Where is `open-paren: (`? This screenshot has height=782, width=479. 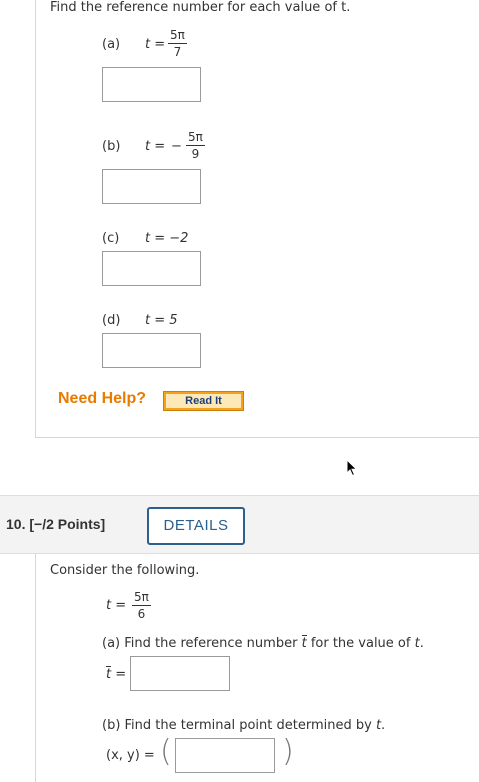
open-paren: ( is located at coordinates (166, 751).